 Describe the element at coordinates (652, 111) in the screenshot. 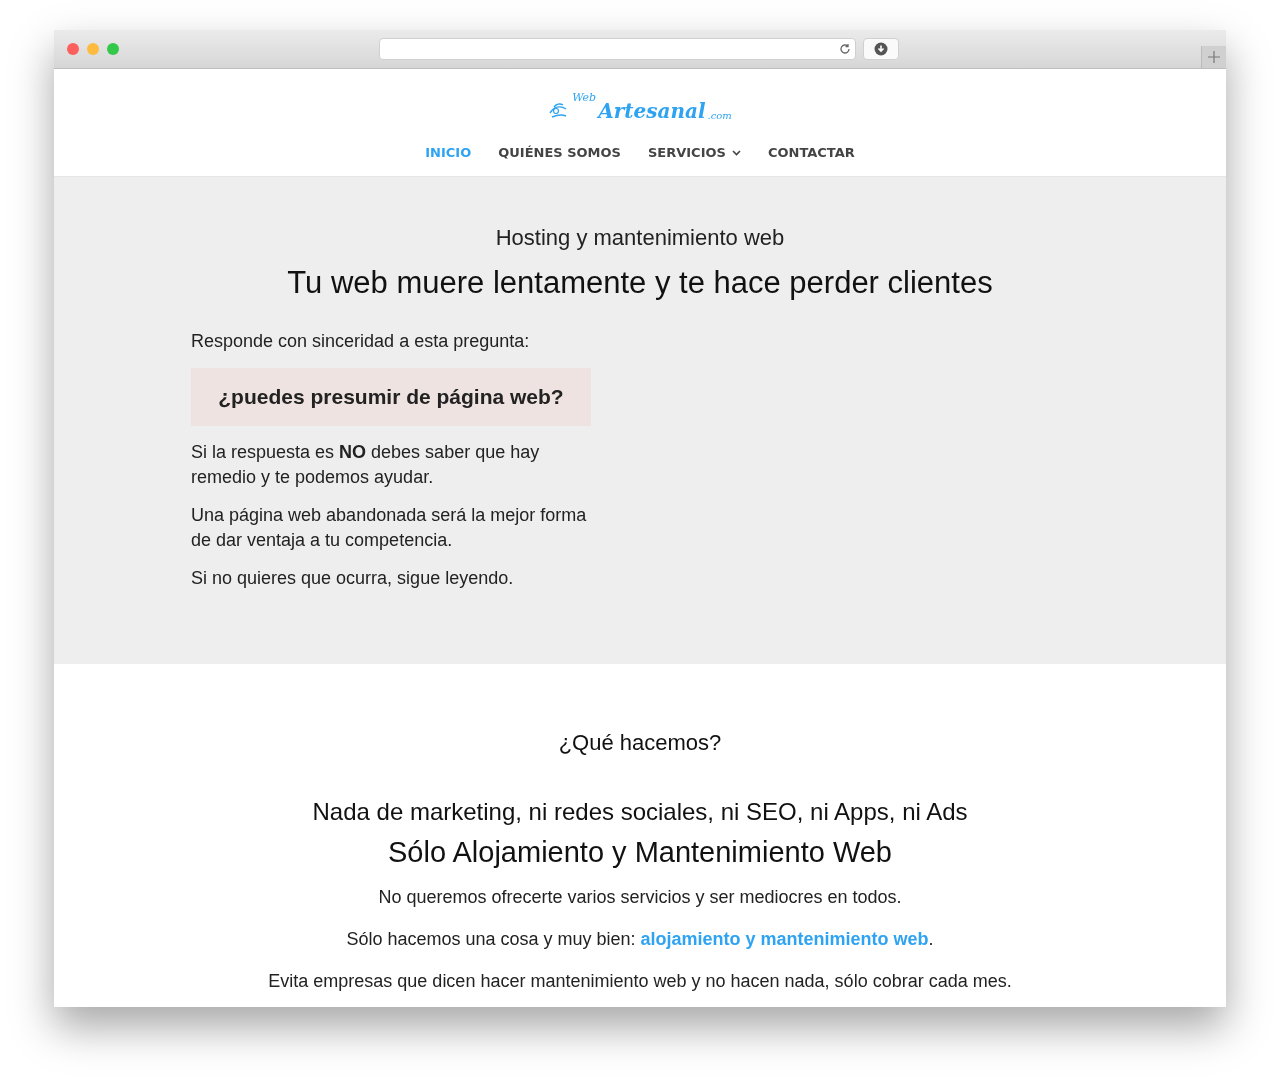

I see `logo-text: Artesanal` at that location.